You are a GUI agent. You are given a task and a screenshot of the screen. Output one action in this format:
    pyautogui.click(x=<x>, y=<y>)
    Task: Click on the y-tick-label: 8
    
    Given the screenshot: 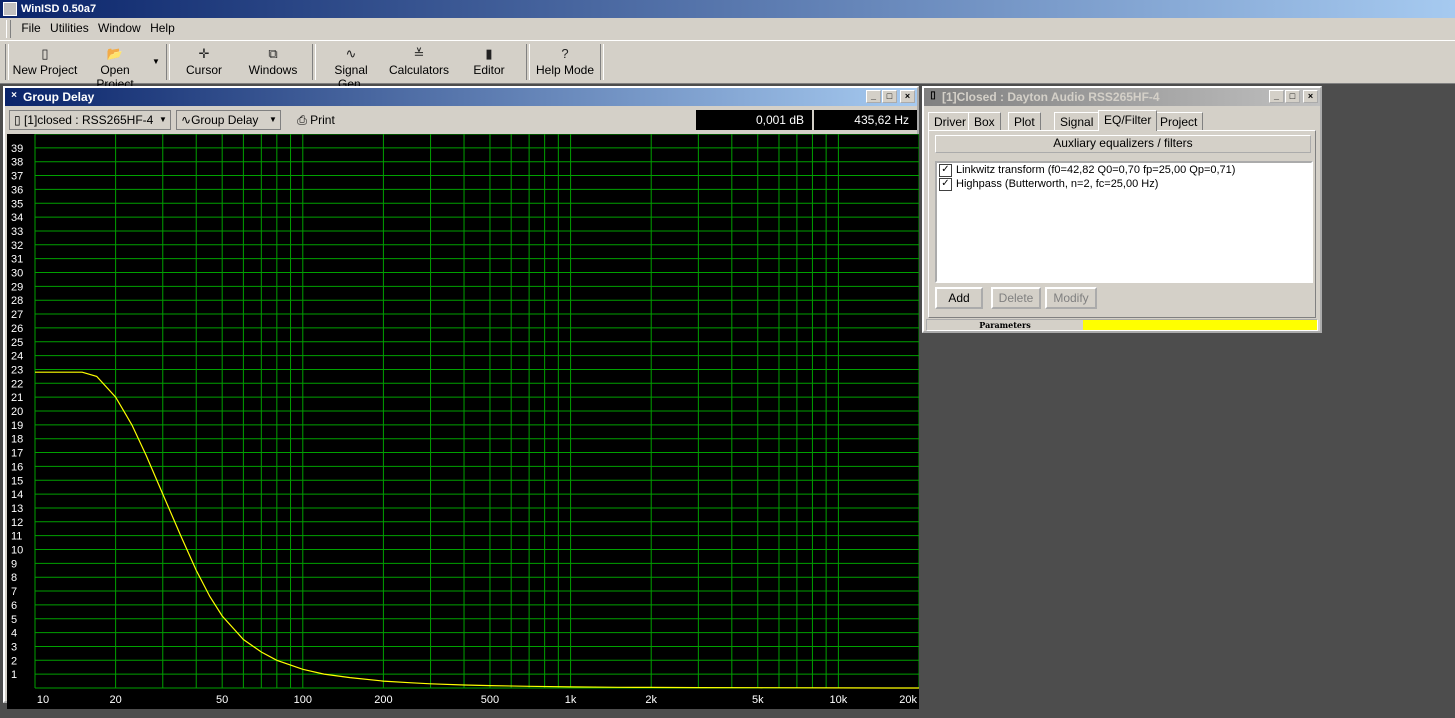 What is the action you would take?
    pyautogui.click(x=14, y=578)
    